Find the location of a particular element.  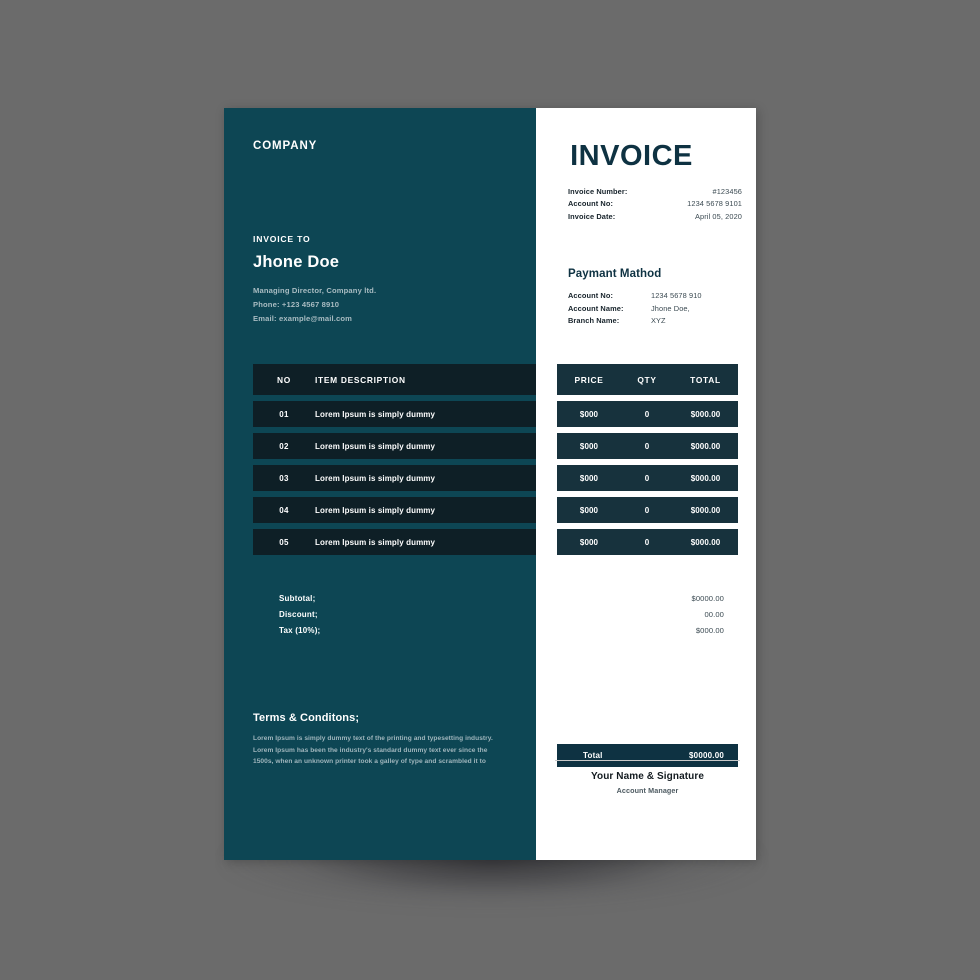

client-phone: Phone: +123 4567 8910 is located at coordinates (296, 305).